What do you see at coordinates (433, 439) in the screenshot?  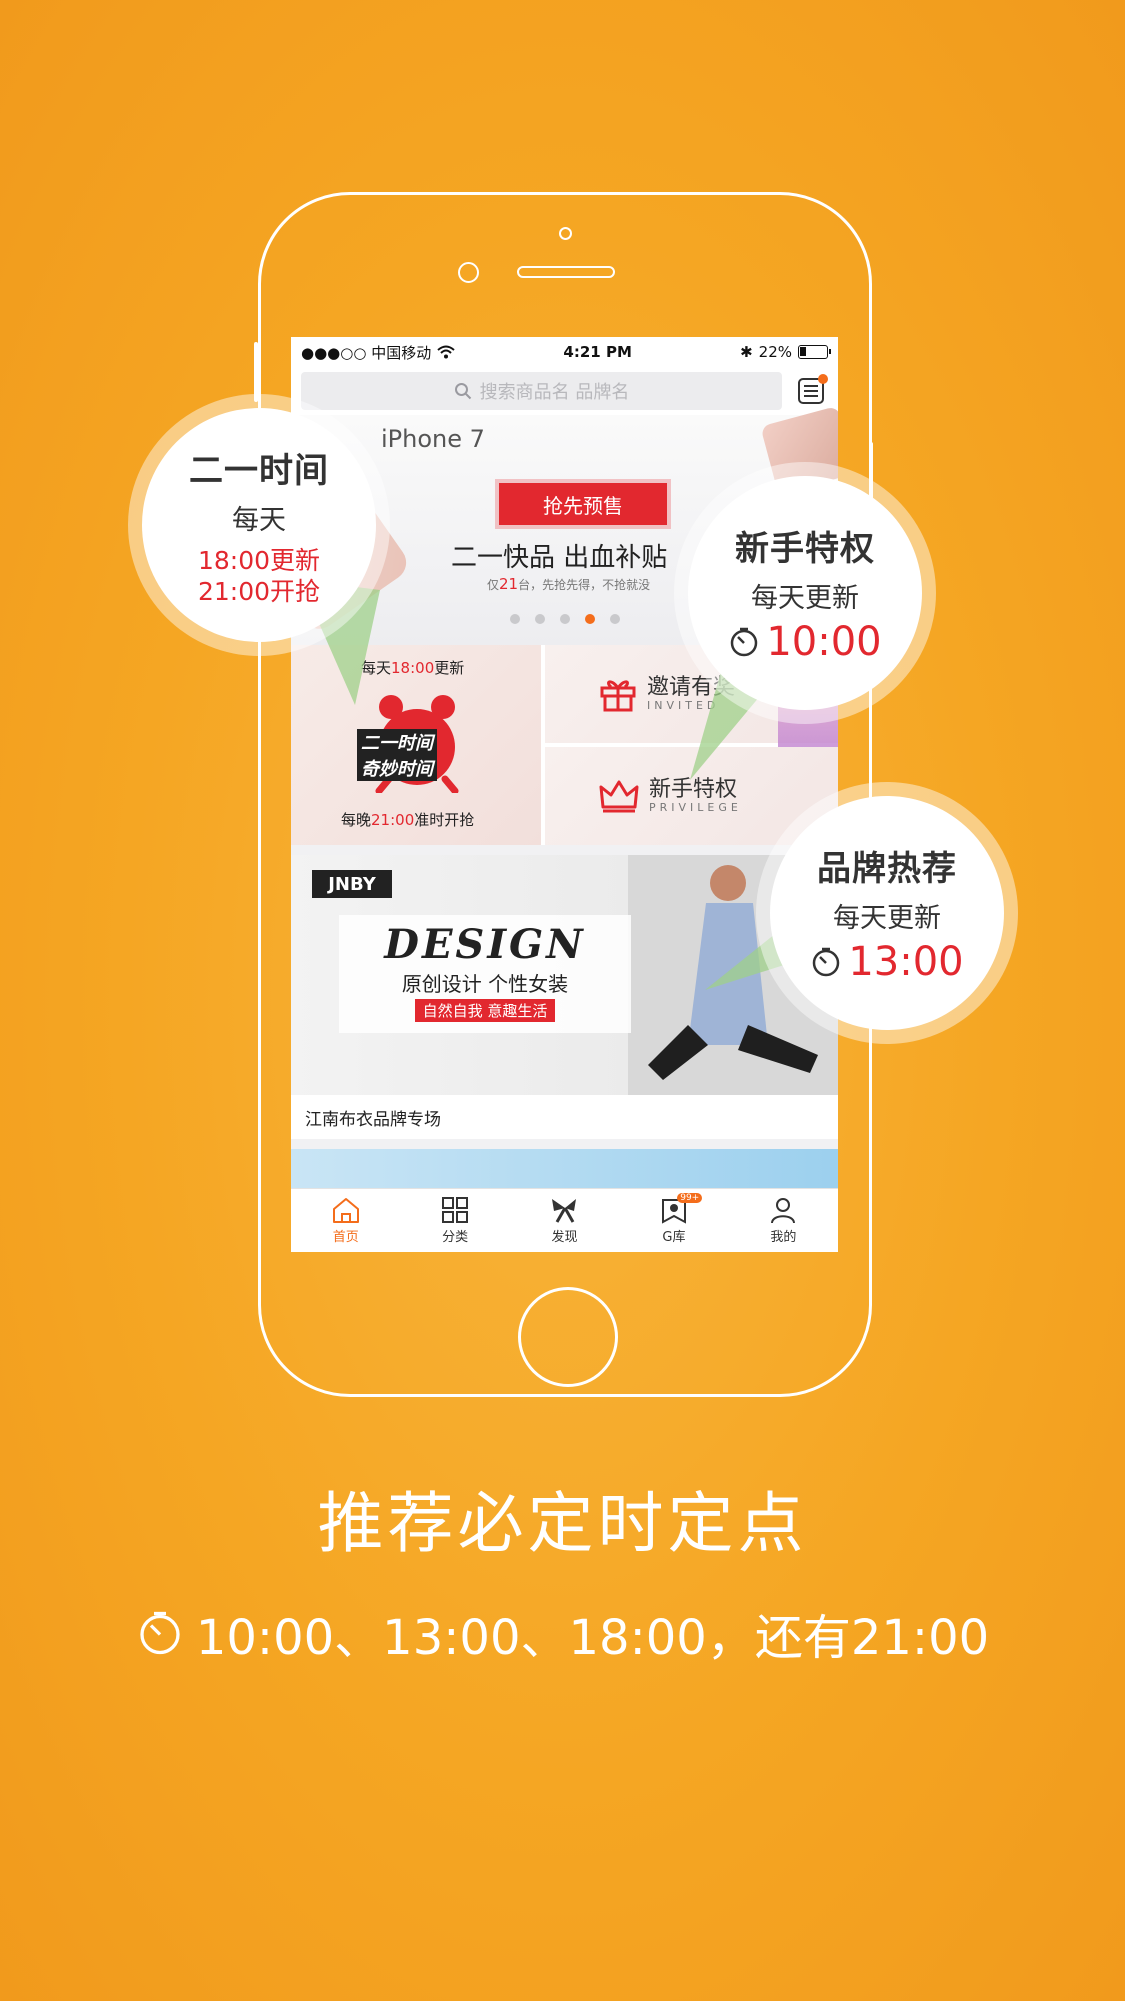 I see `banner-product-name: iPhone 7` at bounding box center [433, 439].